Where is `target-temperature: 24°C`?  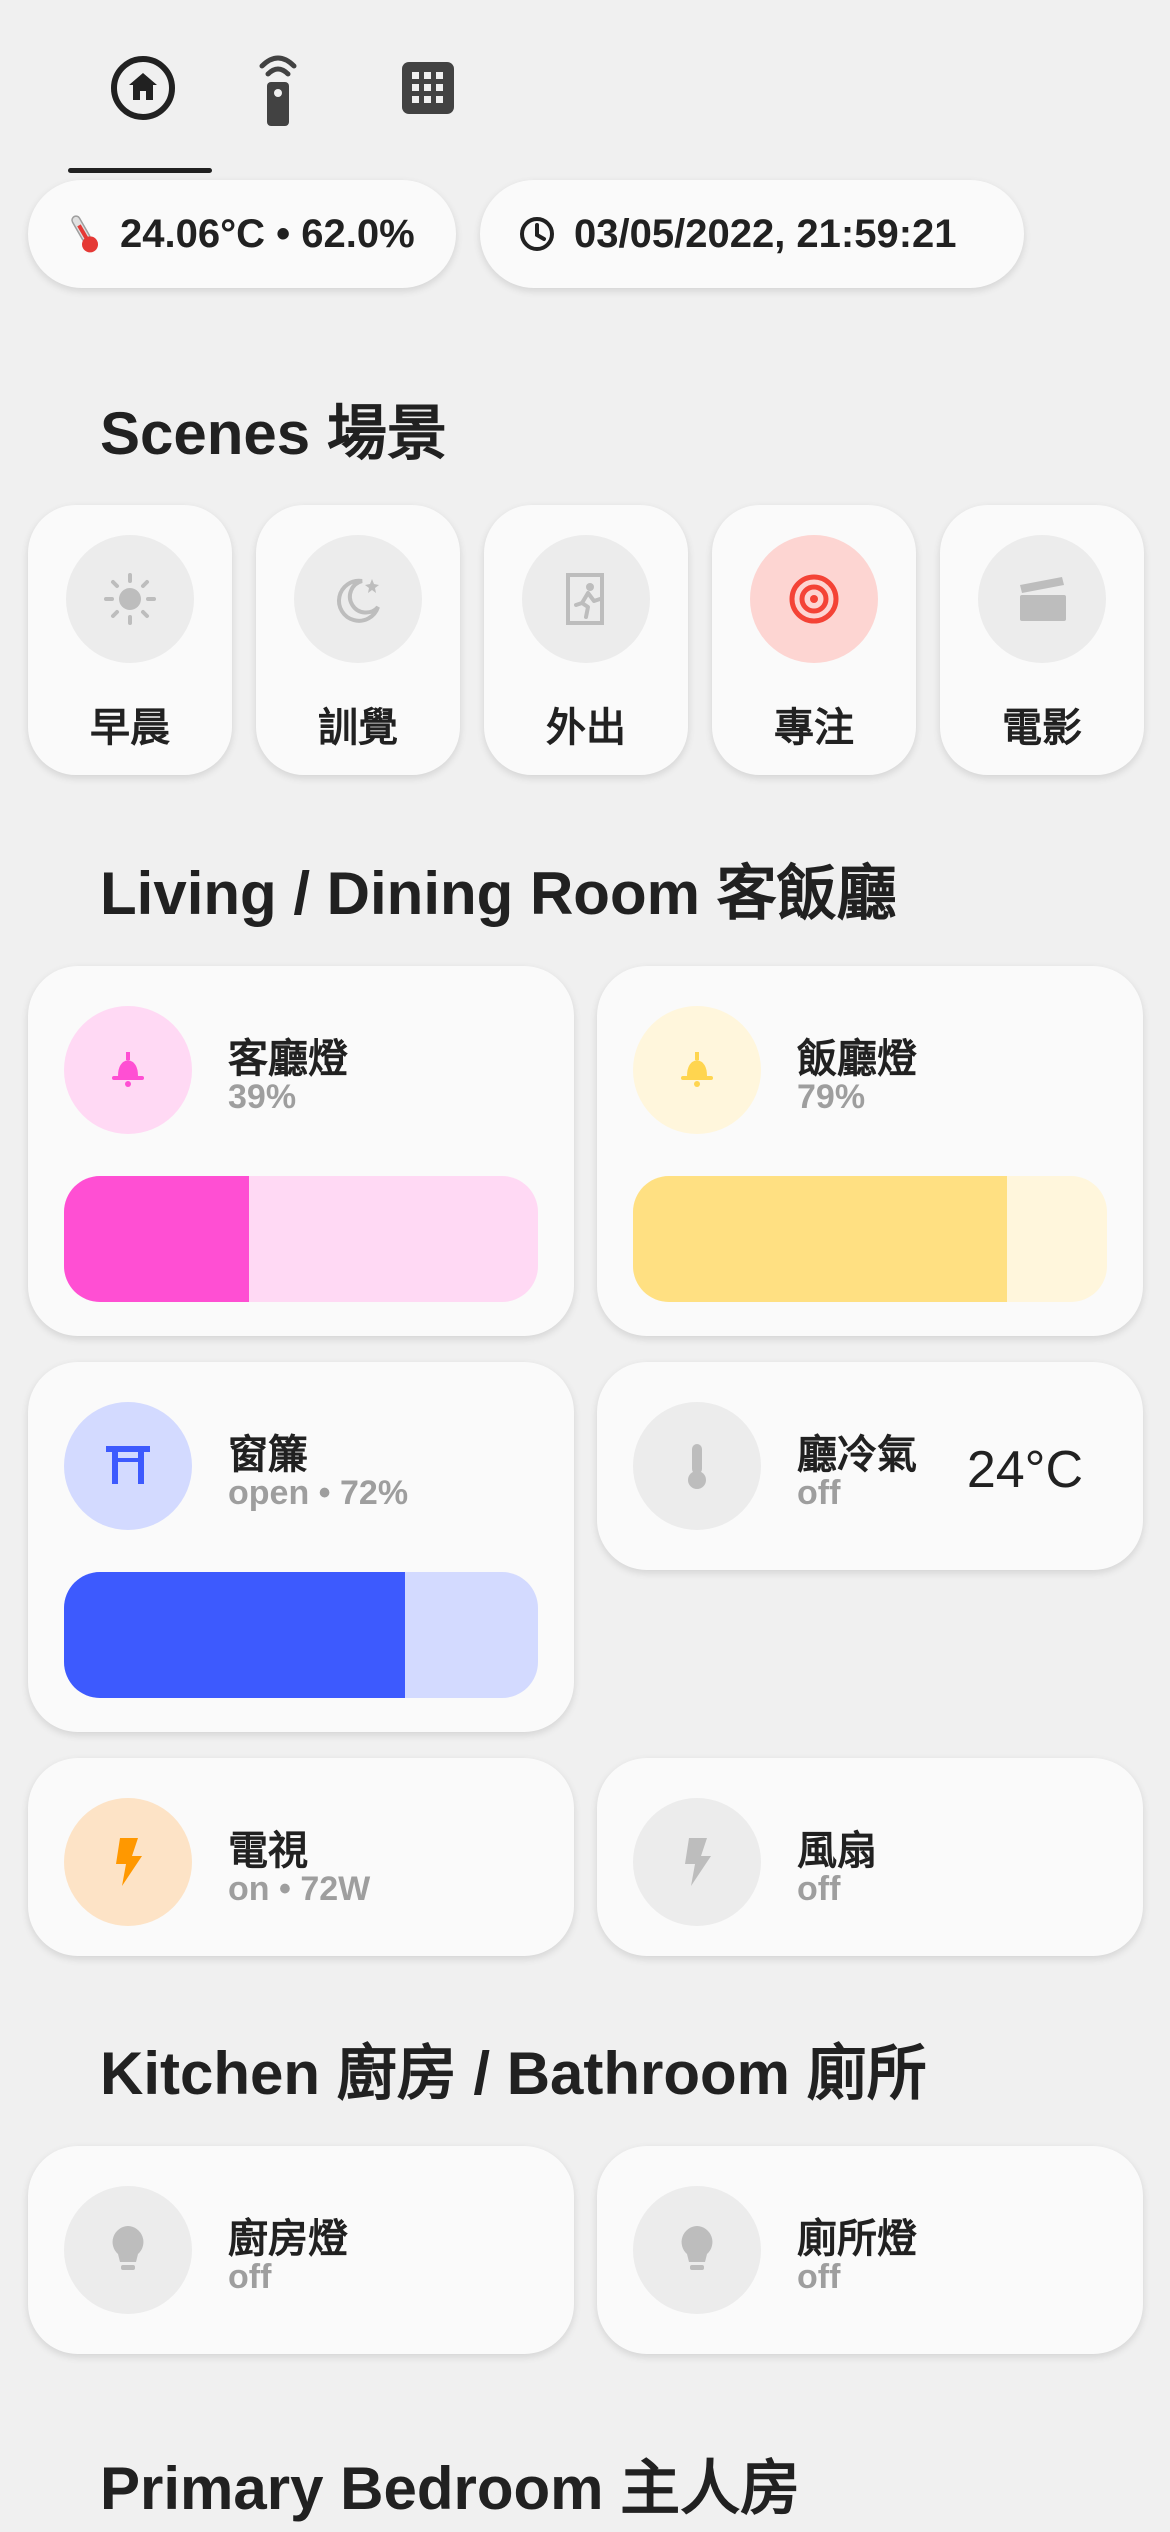 target-temperature: 24°C is located at coordinates (1024, 1470).